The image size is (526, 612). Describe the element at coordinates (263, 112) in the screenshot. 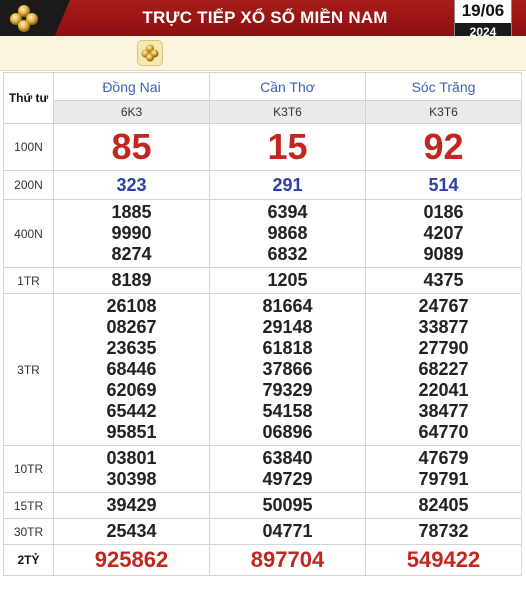

I see `code-row: 6K3 K3T6 K3T6` at that location.